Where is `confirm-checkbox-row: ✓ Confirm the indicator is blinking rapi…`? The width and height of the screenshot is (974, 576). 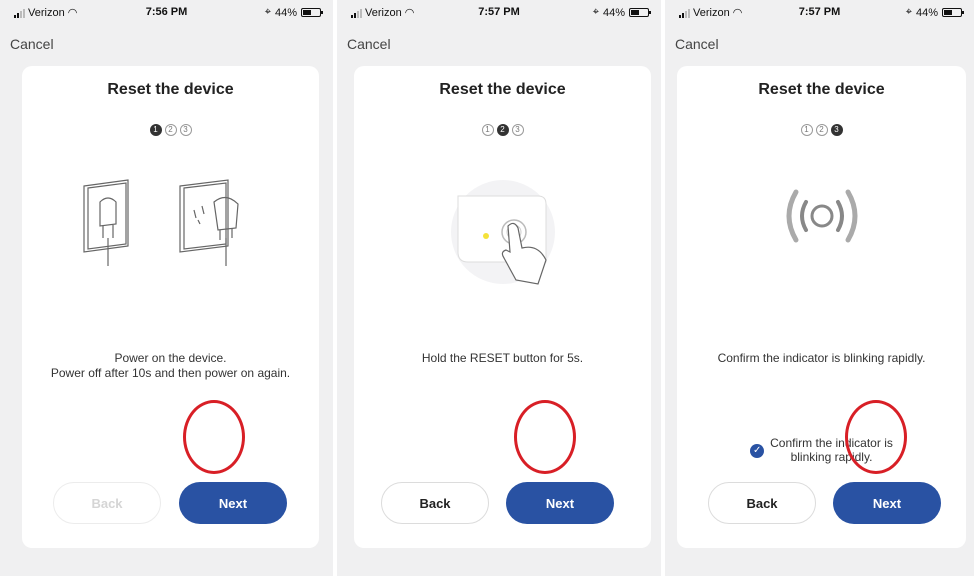 confirm-checkbox-row: ✓ Confirm the indicator is blinking rapi… is located at coordinates (821, 450).